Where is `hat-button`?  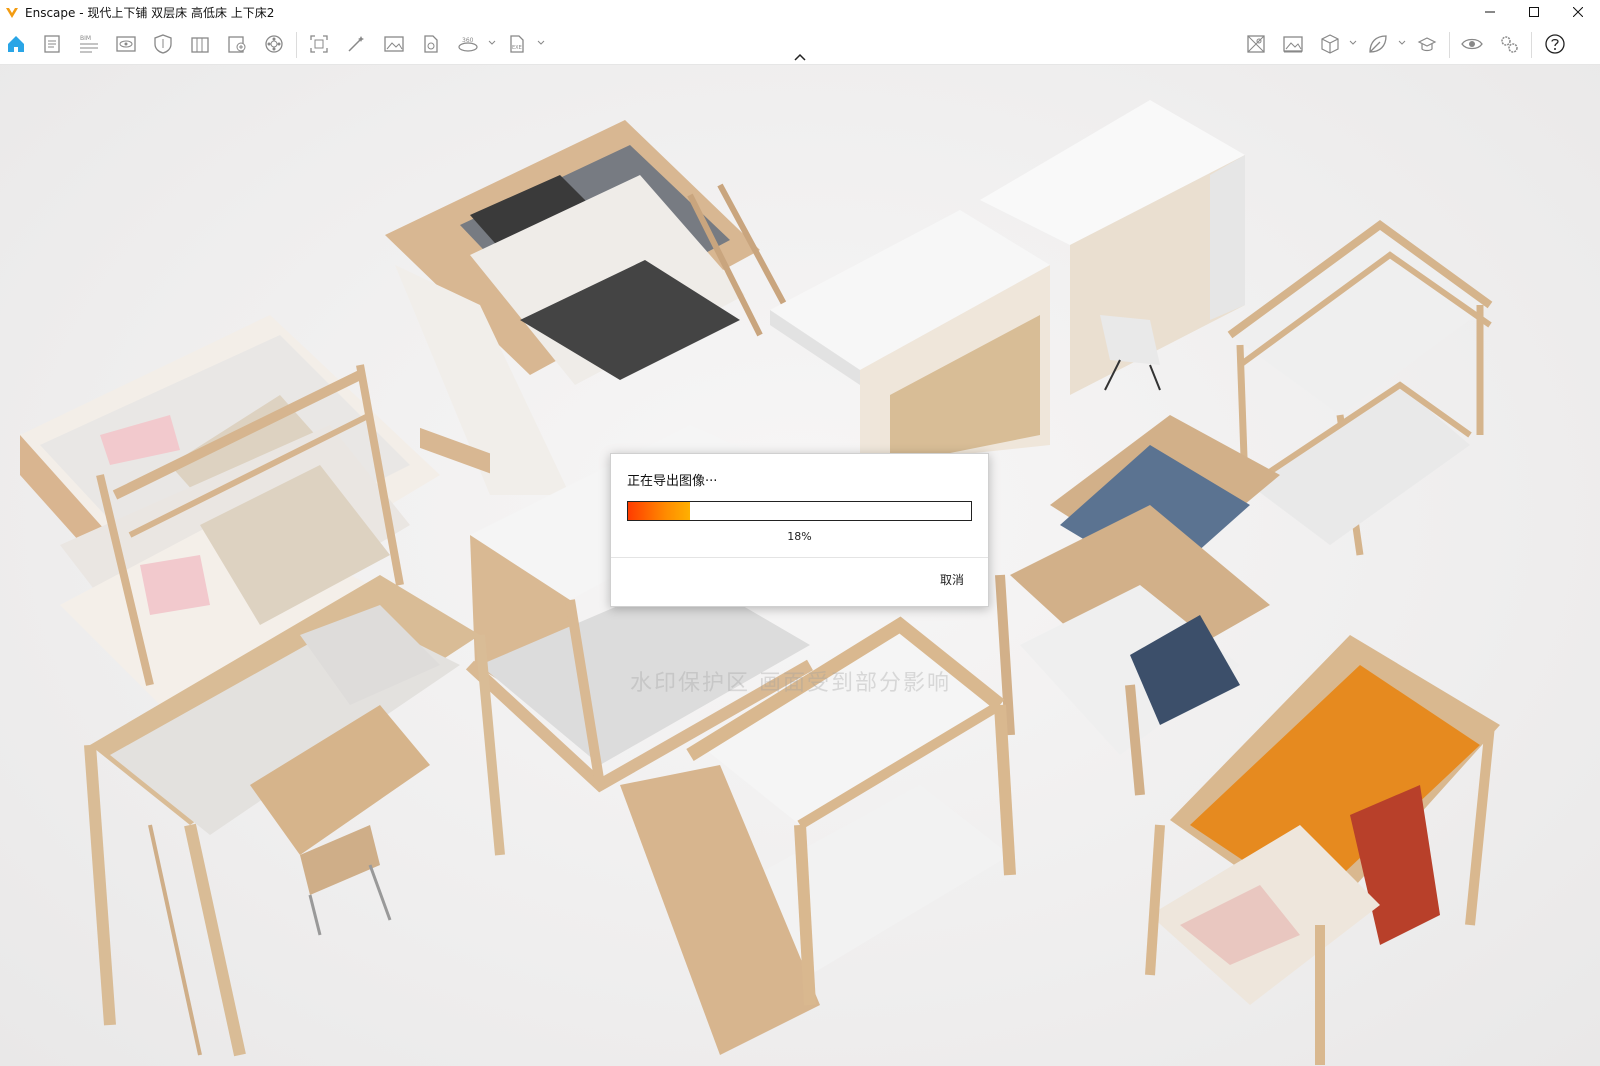
hat-button is located at coordinates (1427, 44).